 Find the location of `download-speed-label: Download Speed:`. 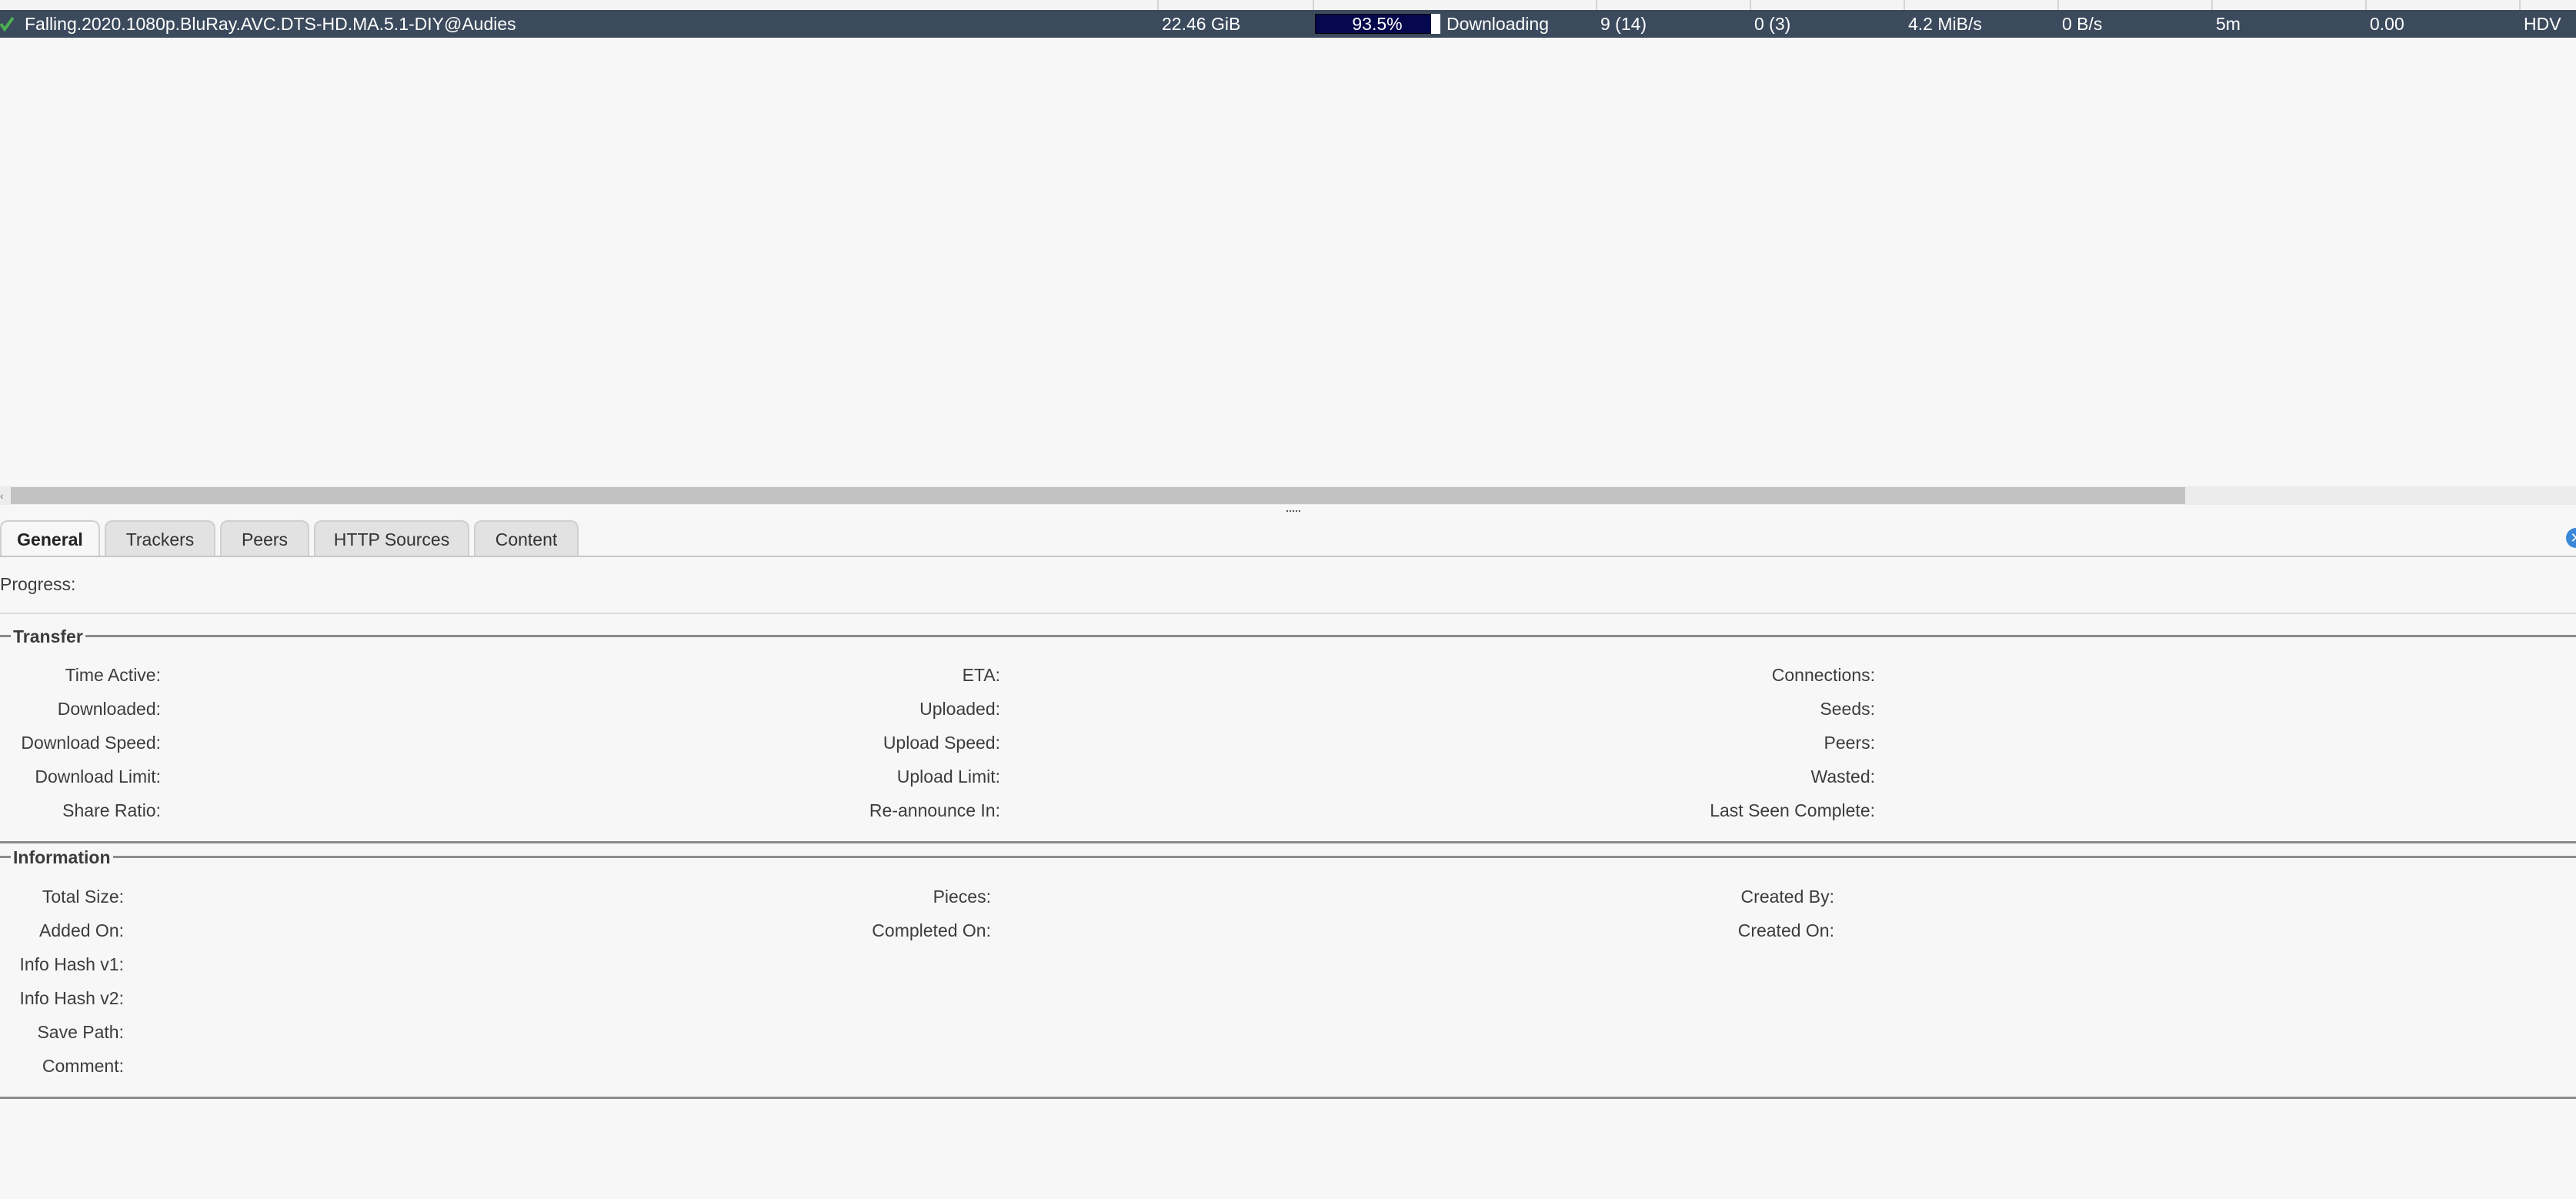

download-speed-label: Download Speed: is located at coordinates (91, 743).